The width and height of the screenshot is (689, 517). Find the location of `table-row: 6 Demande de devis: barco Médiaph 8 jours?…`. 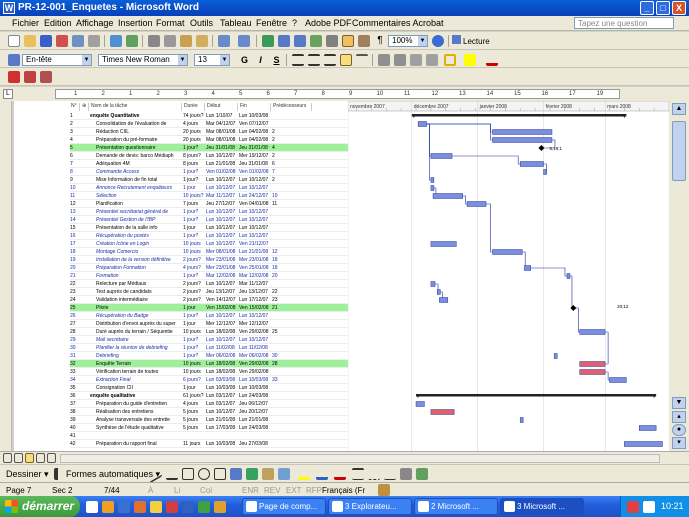

table-row: 6 Demande de devis: barco Médiaph 8 jours?… is located at coordinates (209, 156).